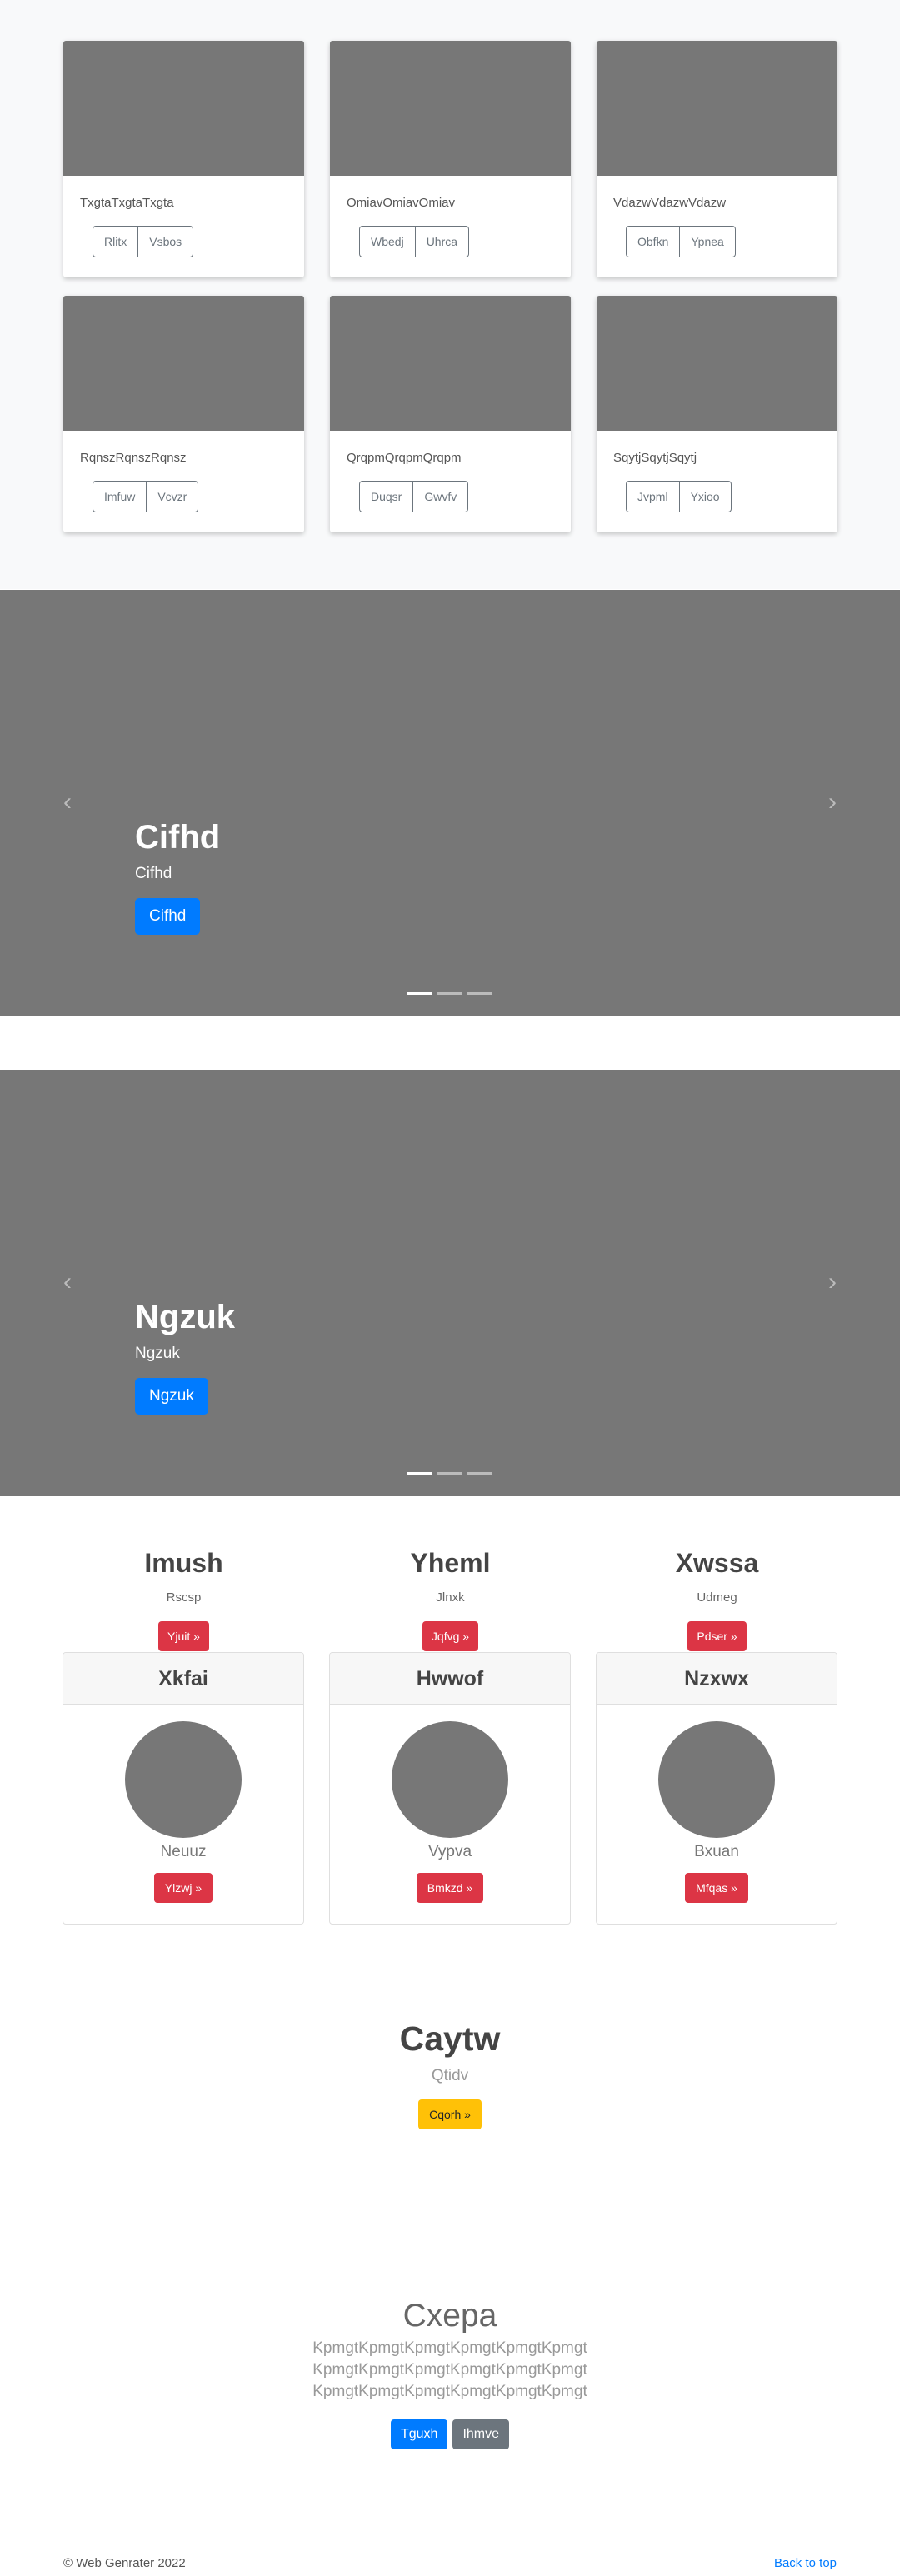 The width and height of the screenshot is (900, 2576). What do you see at coordinates (653, 496) in the screenshot?
I see `card-view-button: Jvpml` at bounding box center [653, 496].